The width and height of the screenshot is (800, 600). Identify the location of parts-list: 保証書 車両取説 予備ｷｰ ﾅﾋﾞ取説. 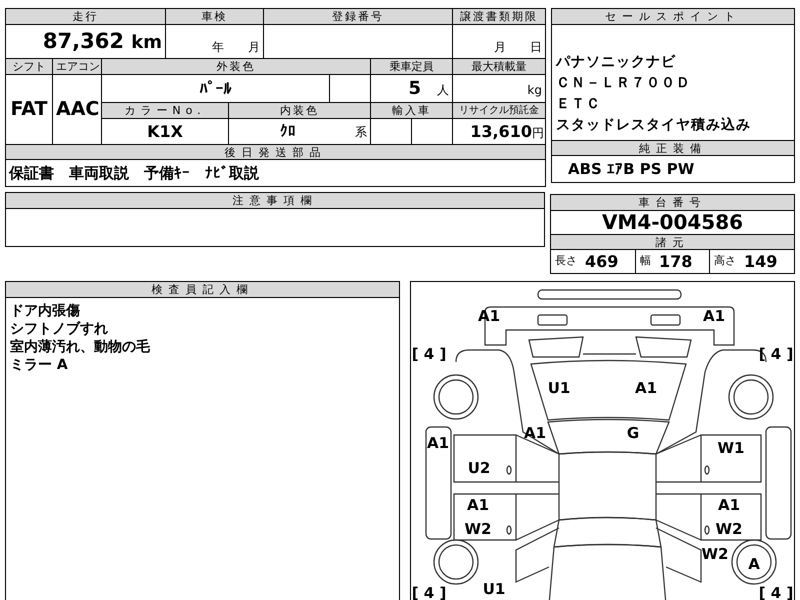
(134, 173).